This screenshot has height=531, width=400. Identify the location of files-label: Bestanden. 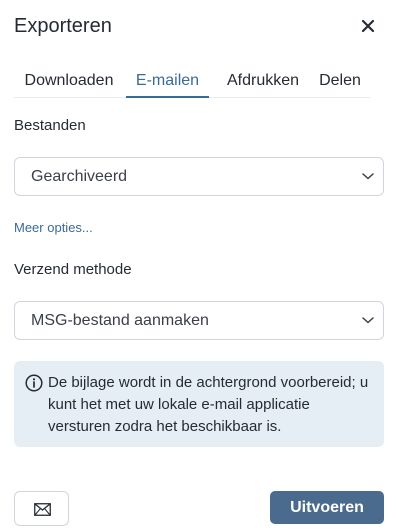
(50, 125).